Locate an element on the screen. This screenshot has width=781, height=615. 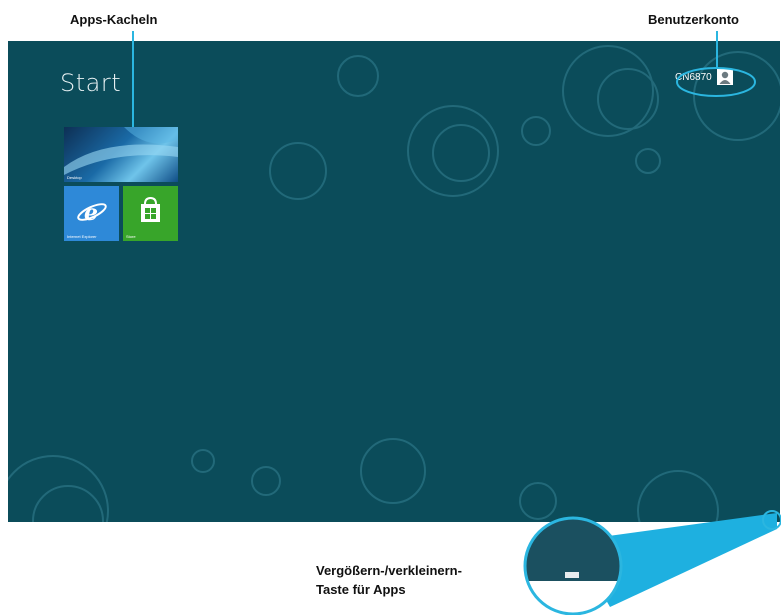
svg-text: e is located at coordinates (91, 213).